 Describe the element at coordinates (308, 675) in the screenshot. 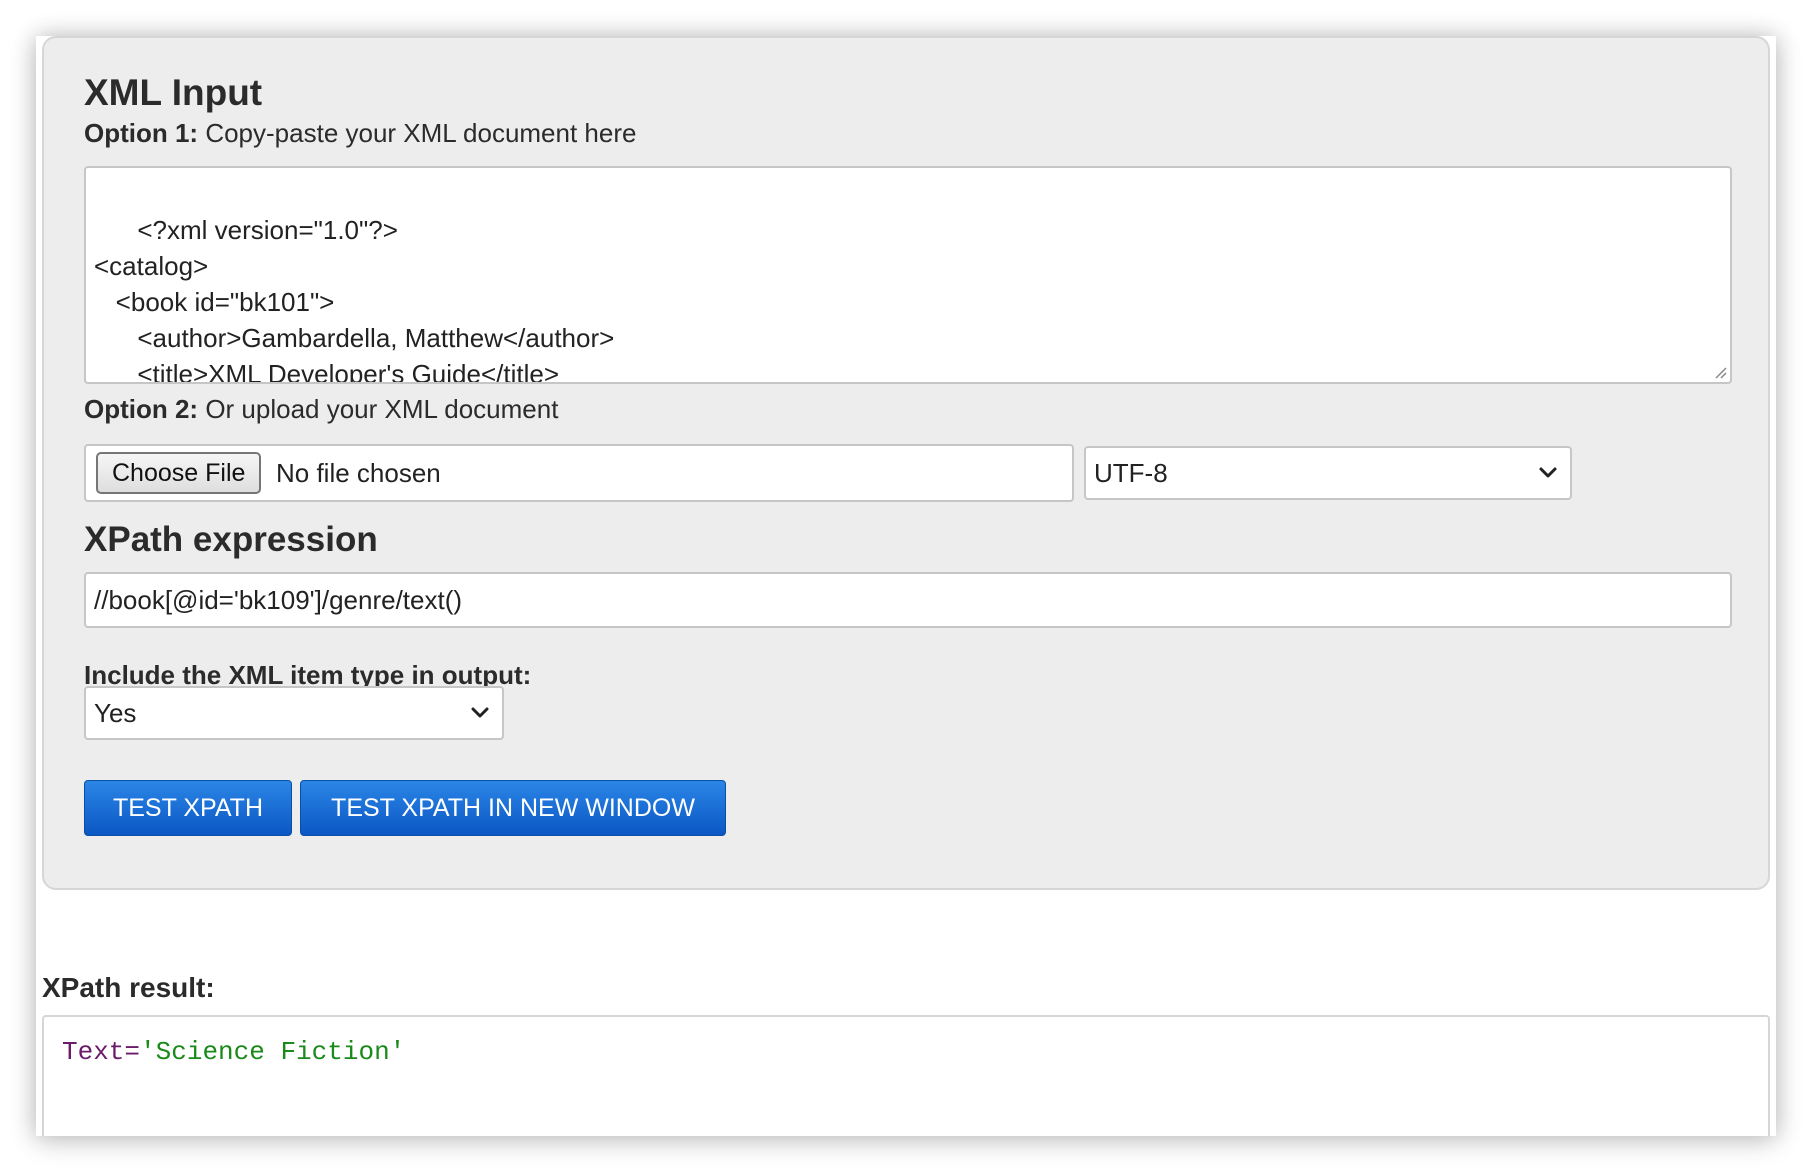

I see `include-type-label: Include the XML item type in output:` at that location.